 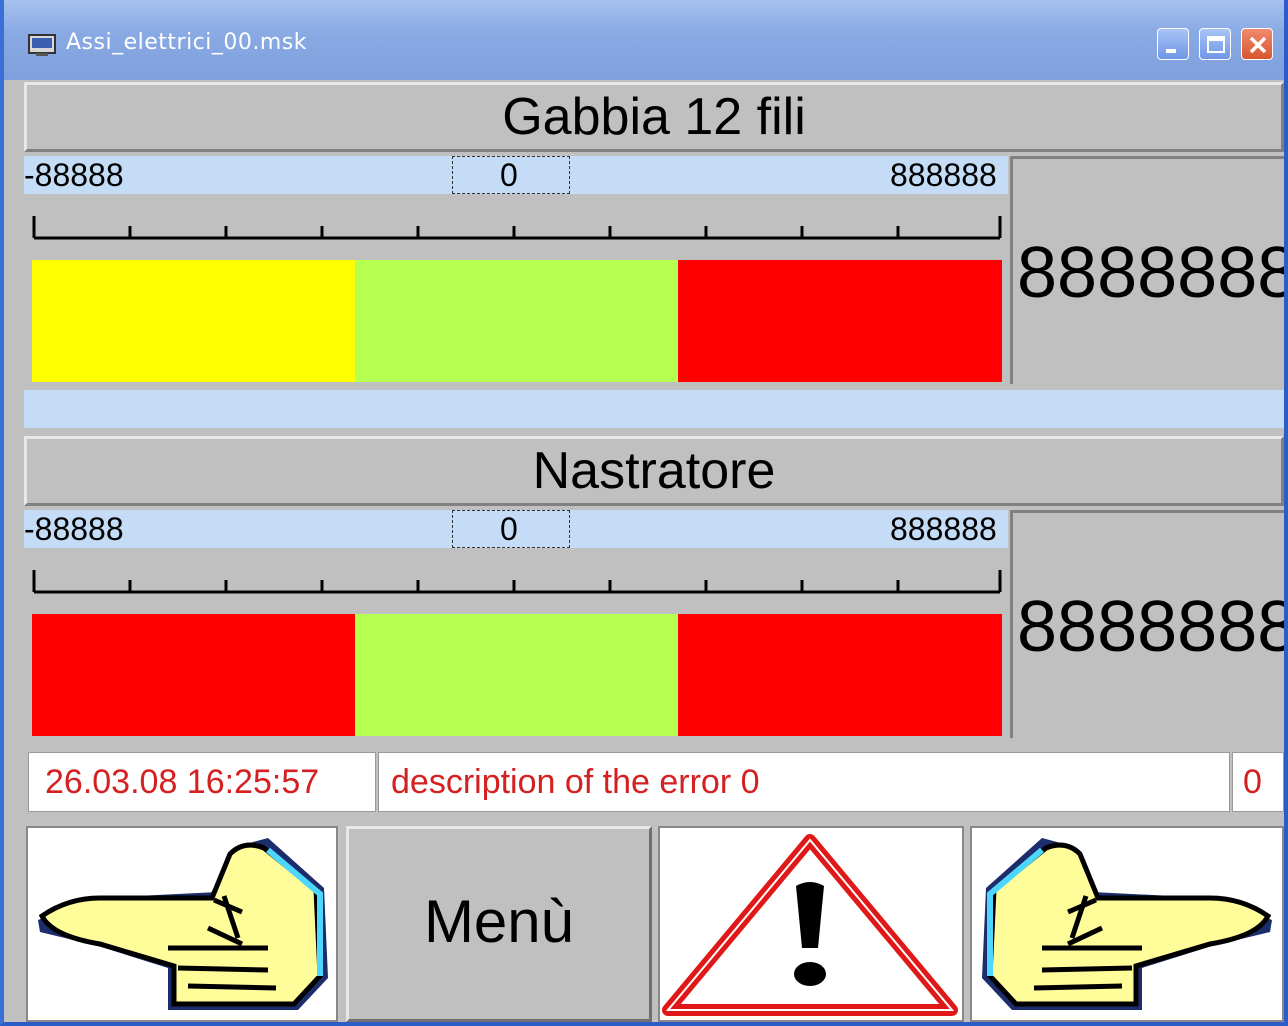 What do you see at coordinates (202, 782) in the screenshot?
I see `alarm-timestamp: 26.03.08 16:25:57` at bounding box center [202, 782].